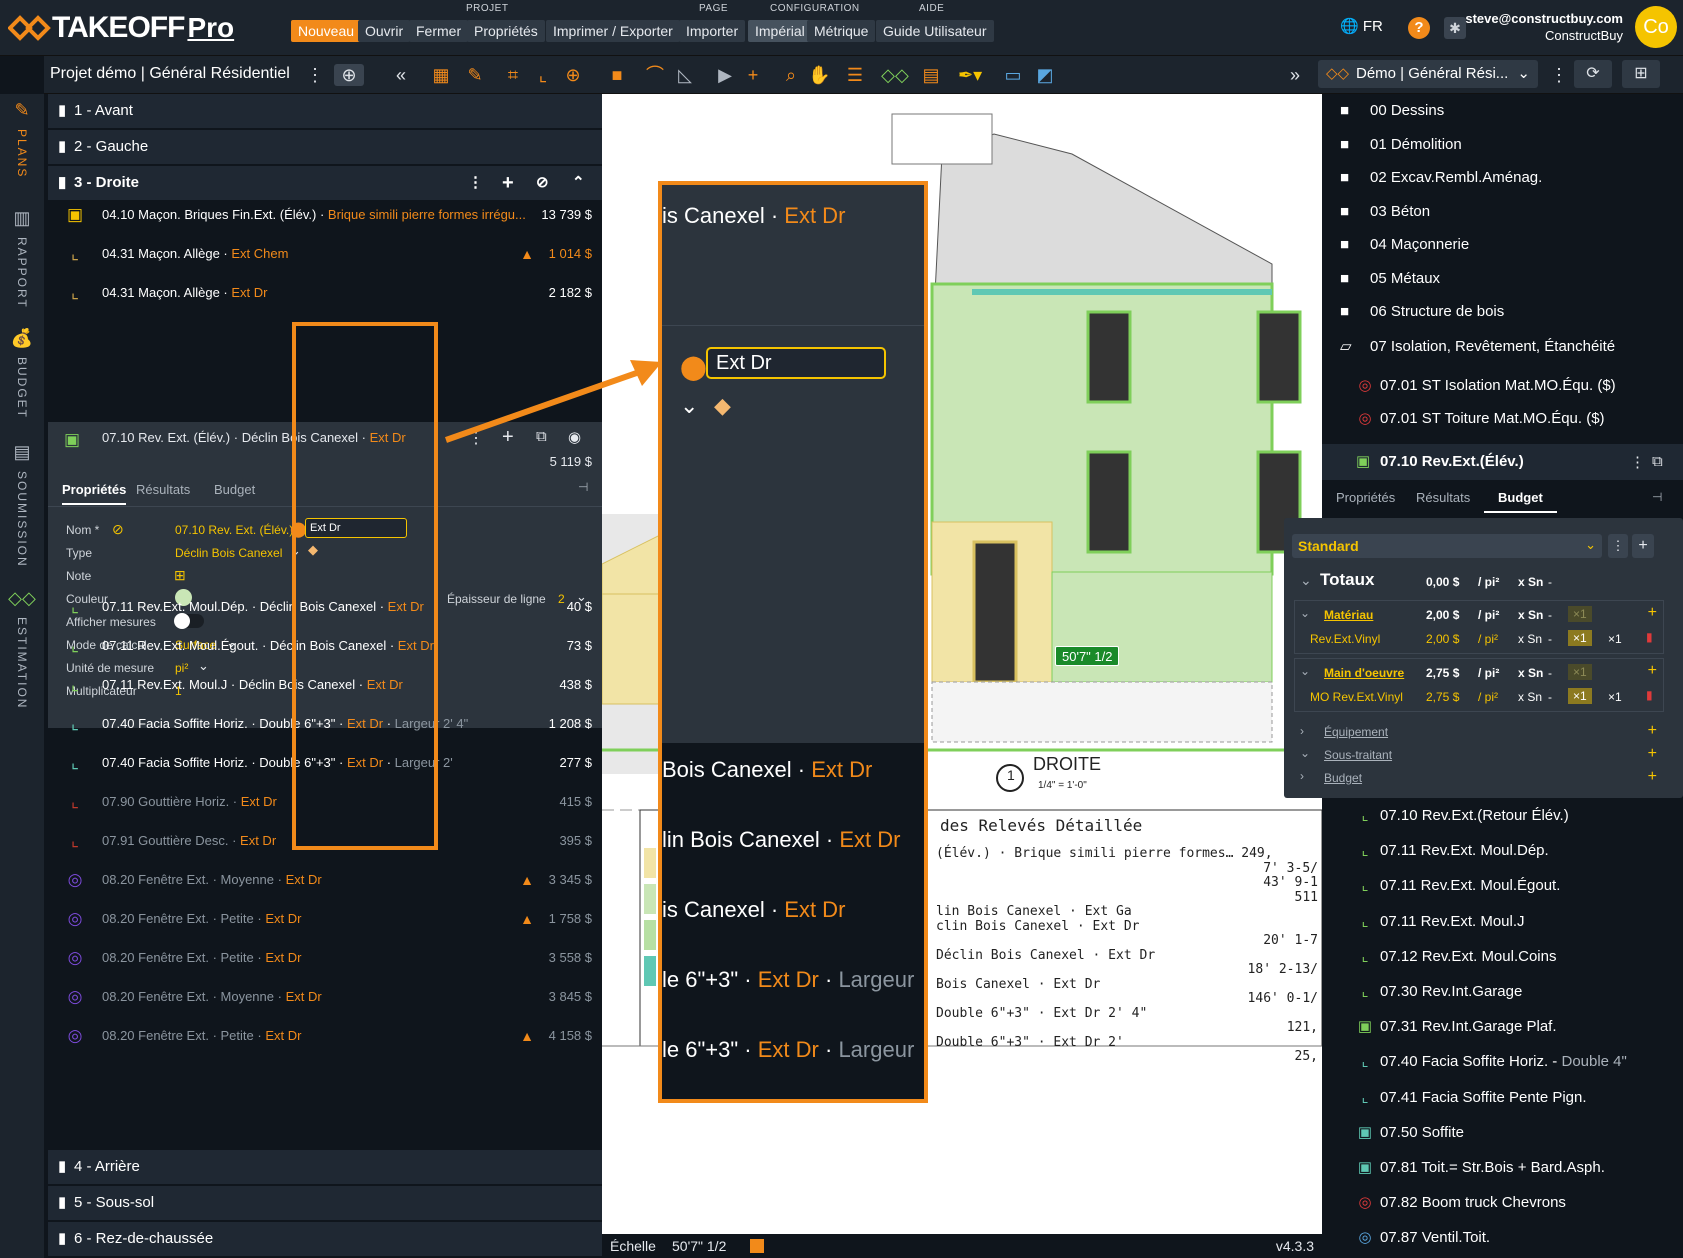 The height and width of the screenshot is (1258, 1683). What do you see at coordinates (228, 553) in the screenshot?
I see `type-value: Déclin Bois Canexel` at bounding box center [228, 553].